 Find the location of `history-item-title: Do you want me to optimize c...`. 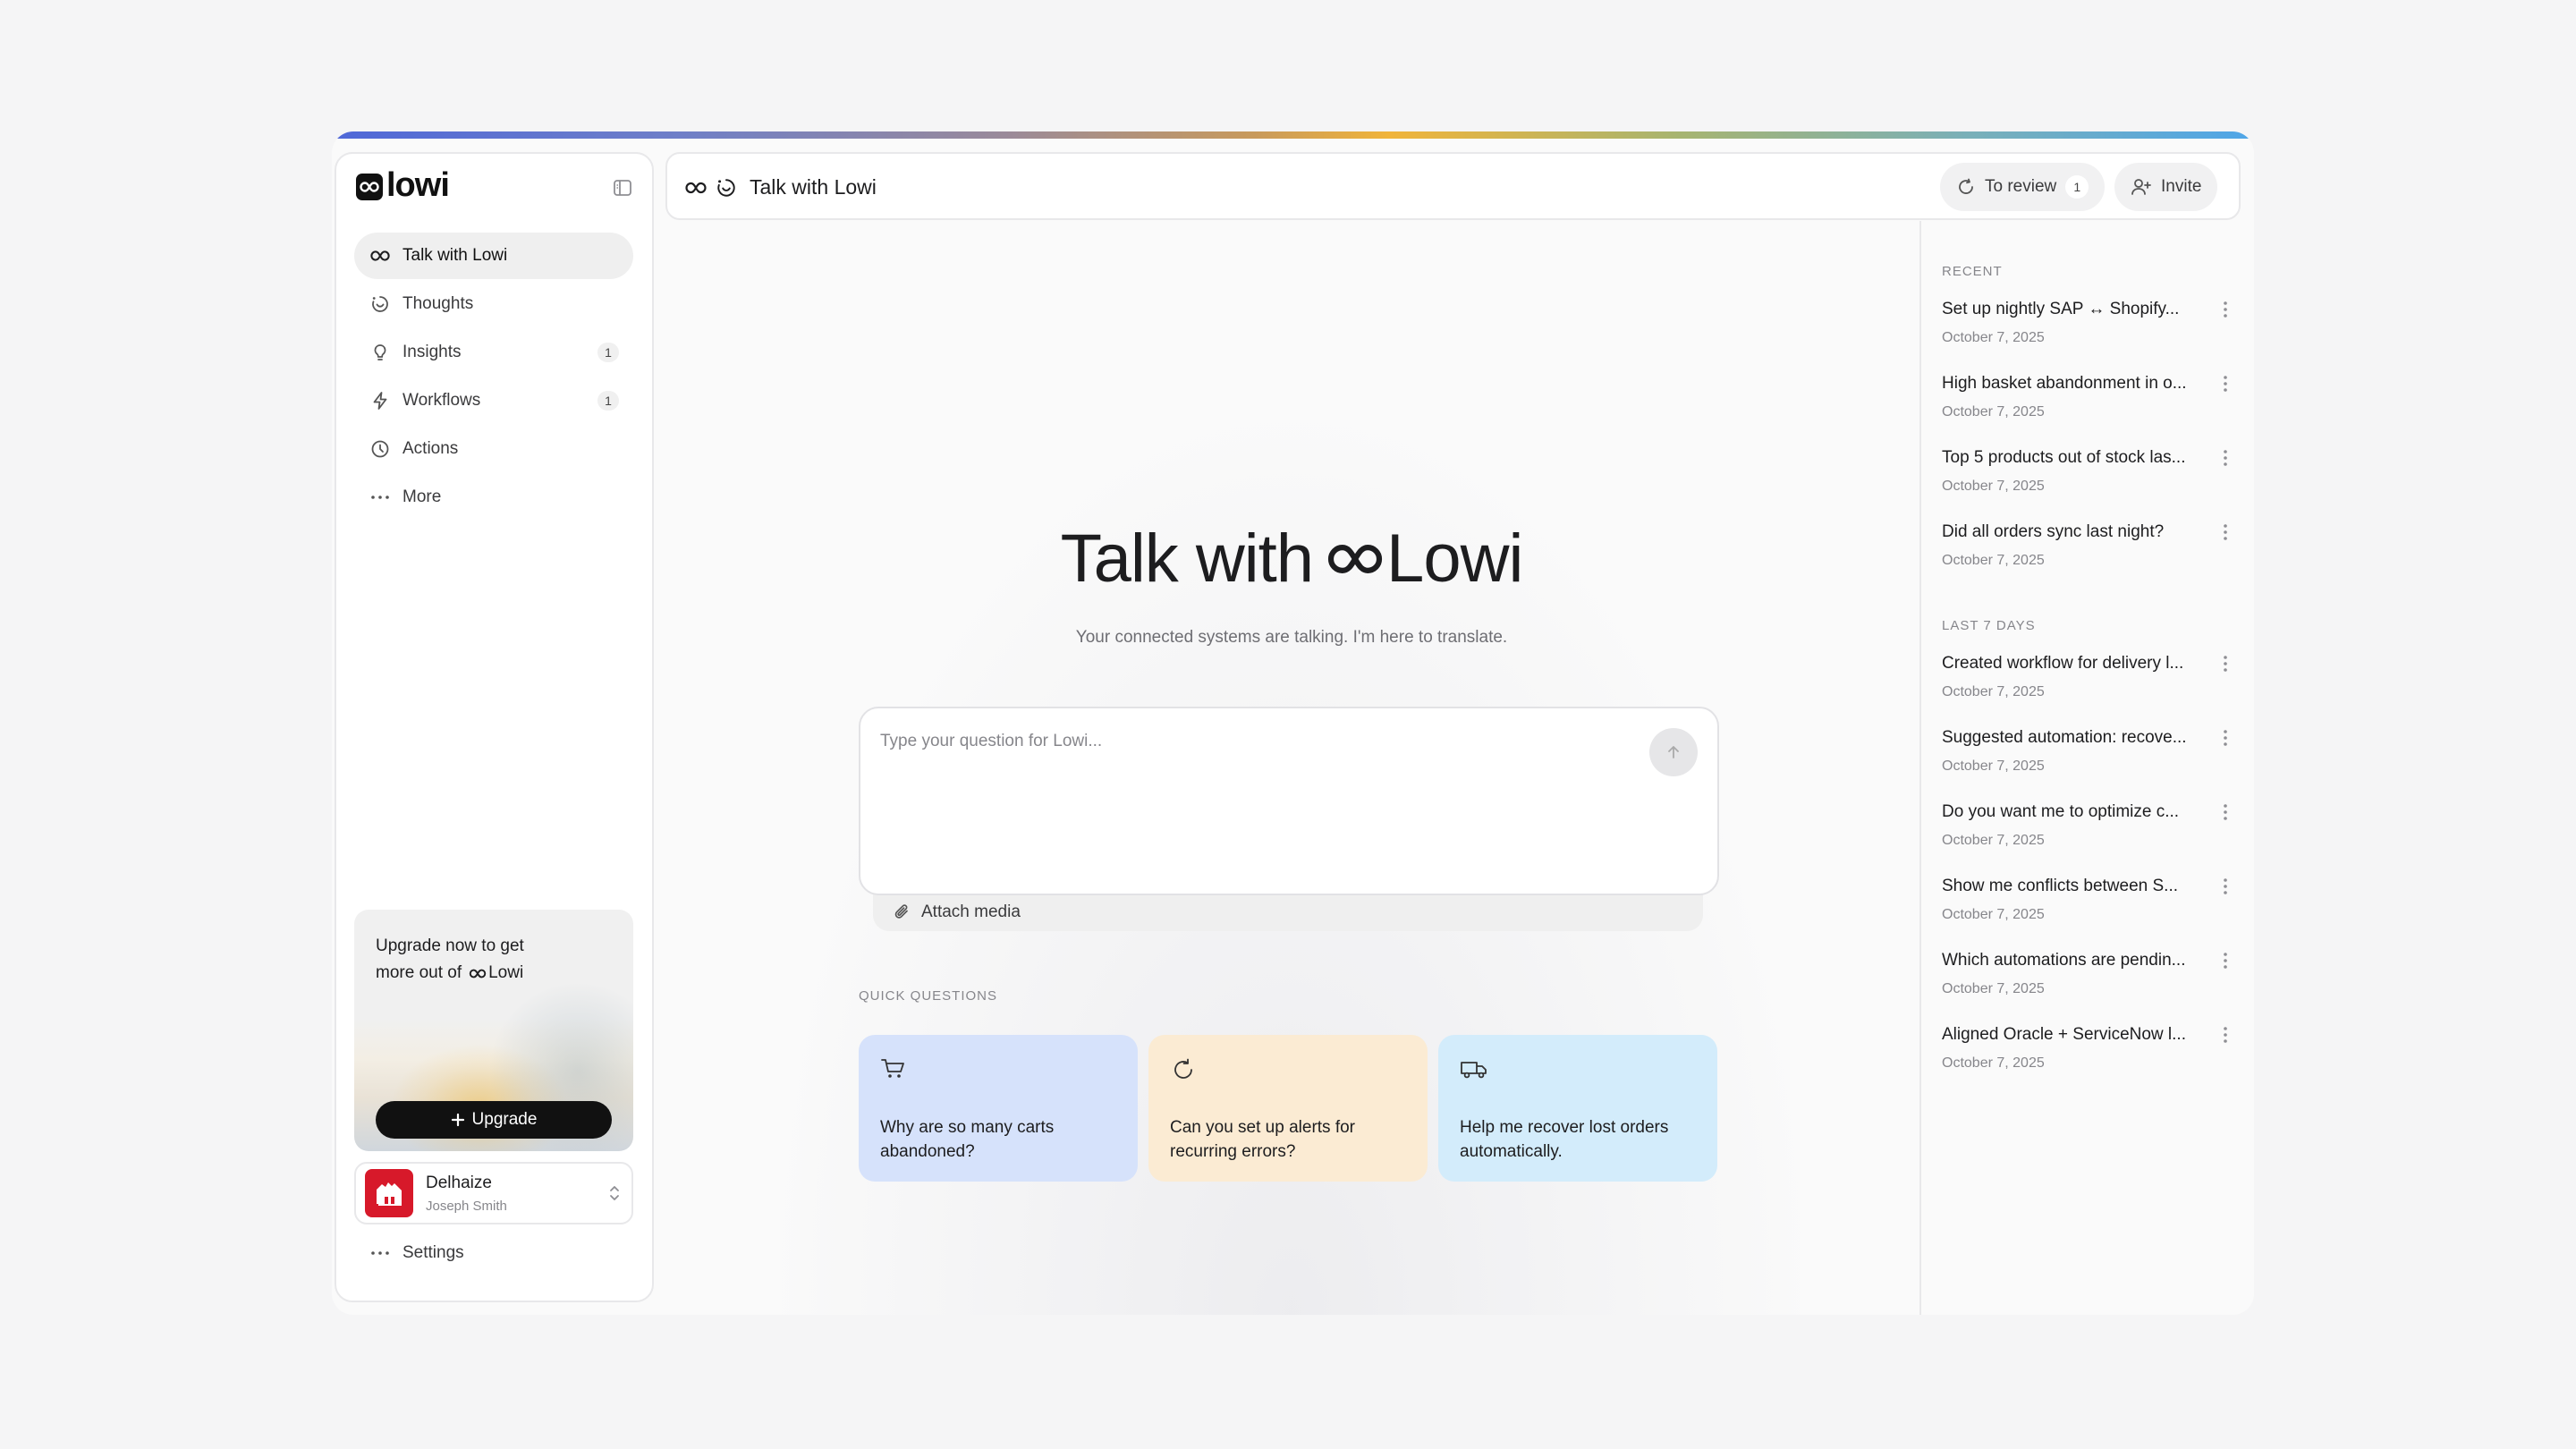

history-item-title: Do you want me to optimize c... is located at coordinates (2061, 811).